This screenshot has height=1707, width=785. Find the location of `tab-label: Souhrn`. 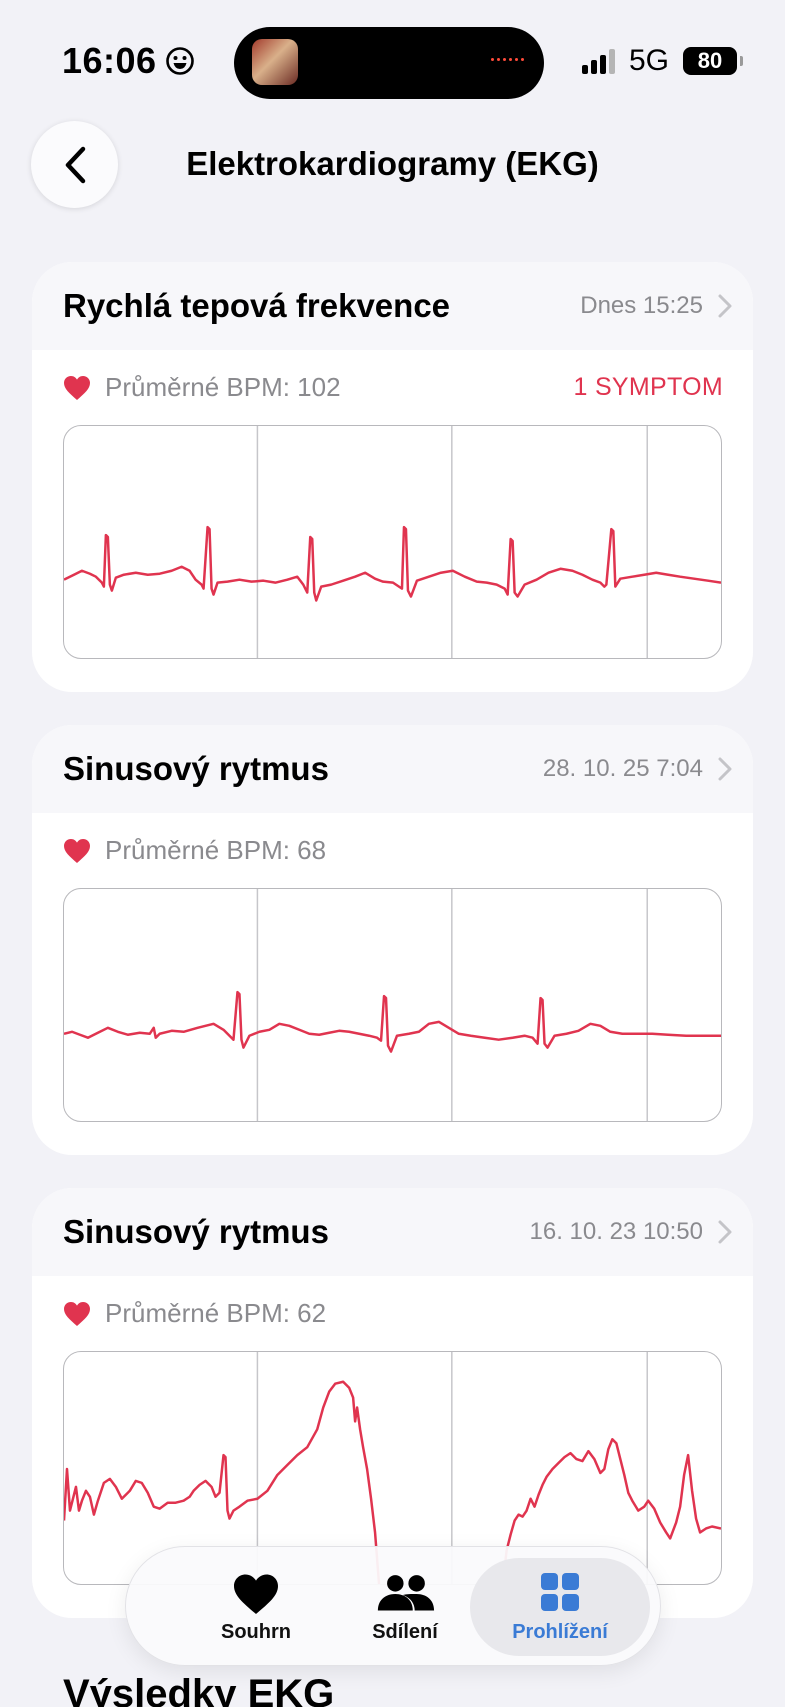

tab-label: Souhrn is located at coordinates (256, 1631).